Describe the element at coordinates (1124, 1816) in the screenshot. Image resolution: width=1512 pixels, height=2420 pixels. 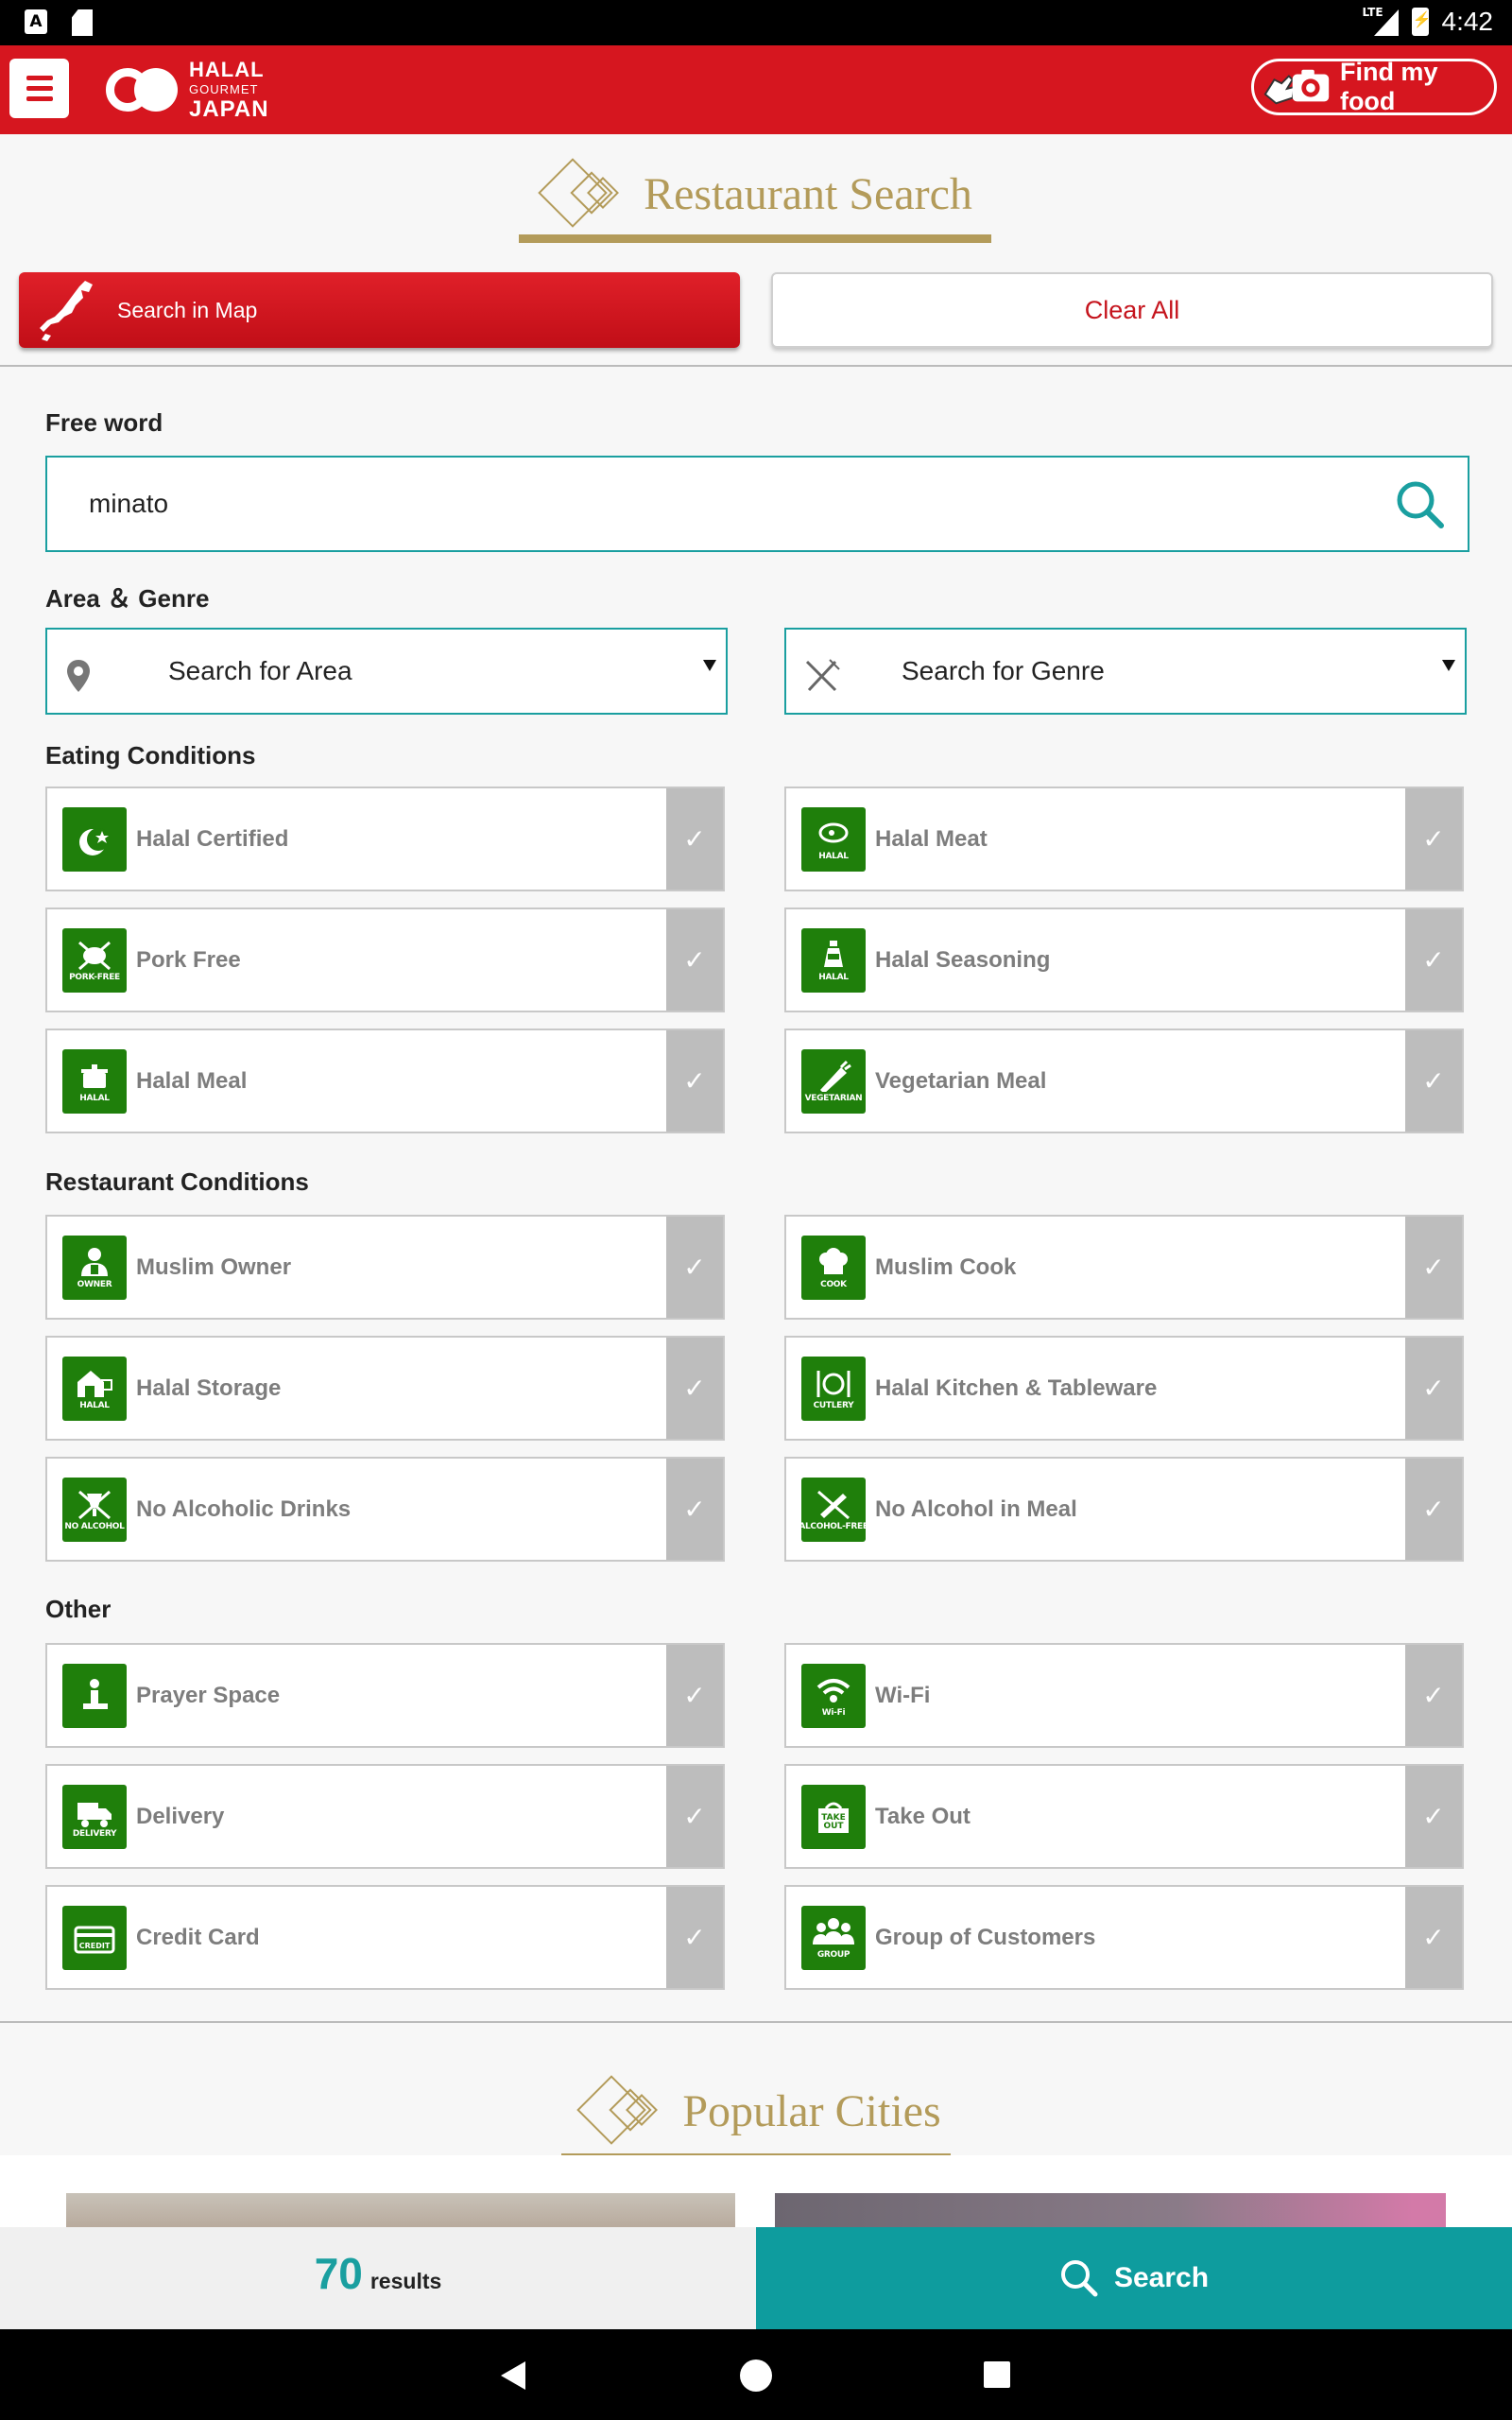
I see `condition-option-take-out: TAKE OUT Take Out ✓` at that location.